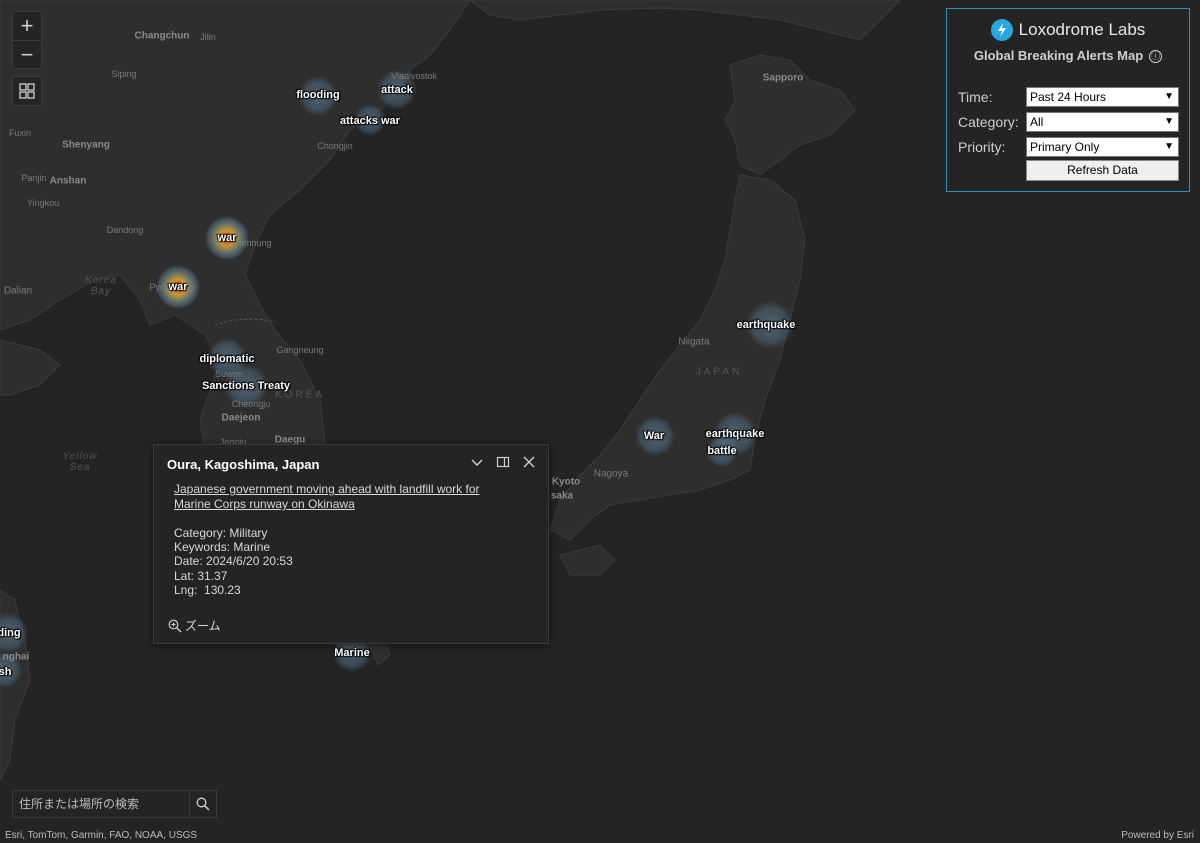 The width and height of the screenshot is (1200, 843). Describe the element at coordinates (16, 657) in the screenshot. I see `label-shanghai: nghai` at that location.